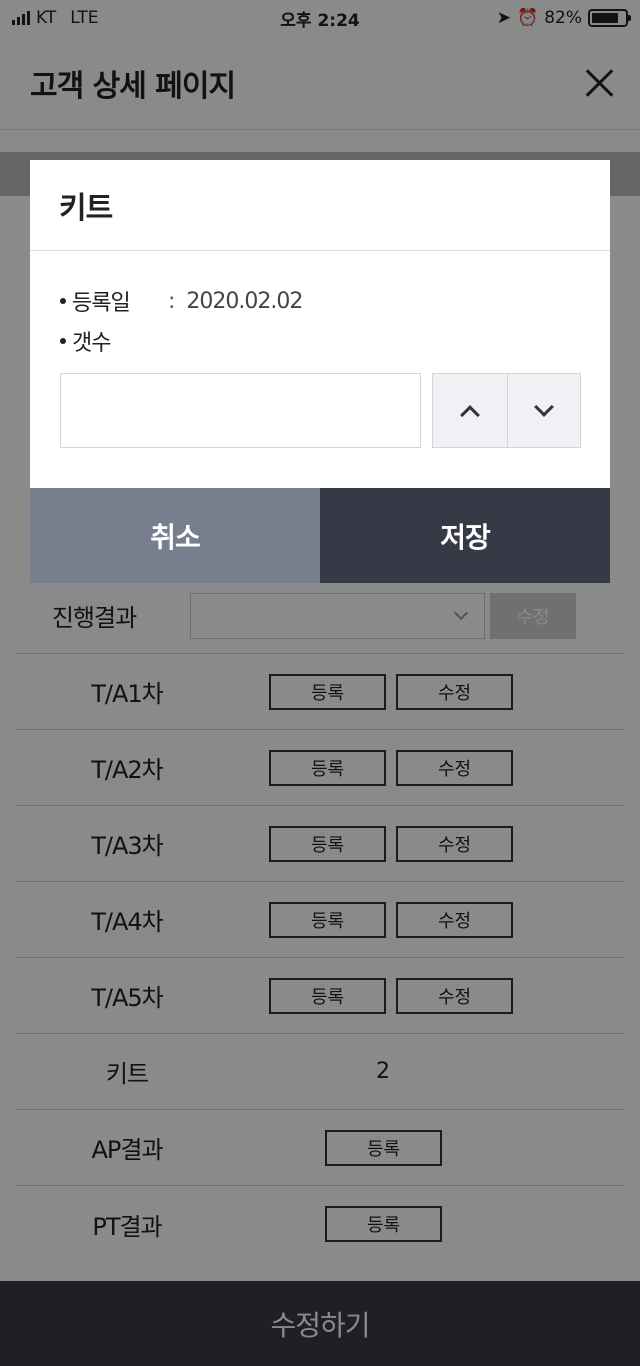 The image size is (640, 1366). Describe the element at coordinates (469, 414) in the screenshot. I see `chevron-up-icon` at that location.